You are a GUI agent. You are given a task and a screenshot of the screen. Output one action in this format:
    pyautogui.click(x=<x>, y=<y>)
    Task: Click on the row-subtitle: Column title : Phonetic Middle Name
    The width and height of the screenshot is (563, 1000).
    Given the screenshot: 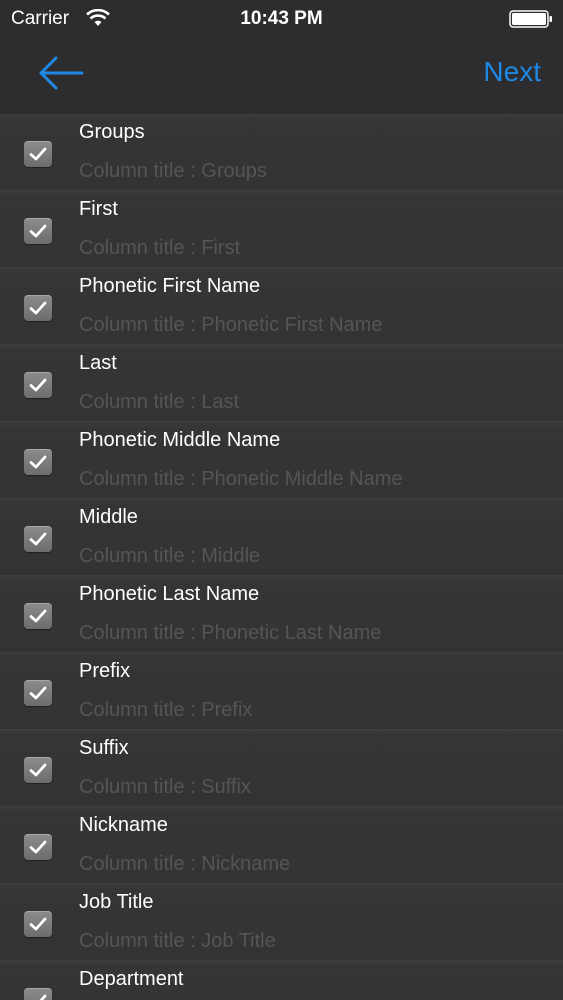 What is the action you would take?
    pyautogui.click(x=241, y=479)
    